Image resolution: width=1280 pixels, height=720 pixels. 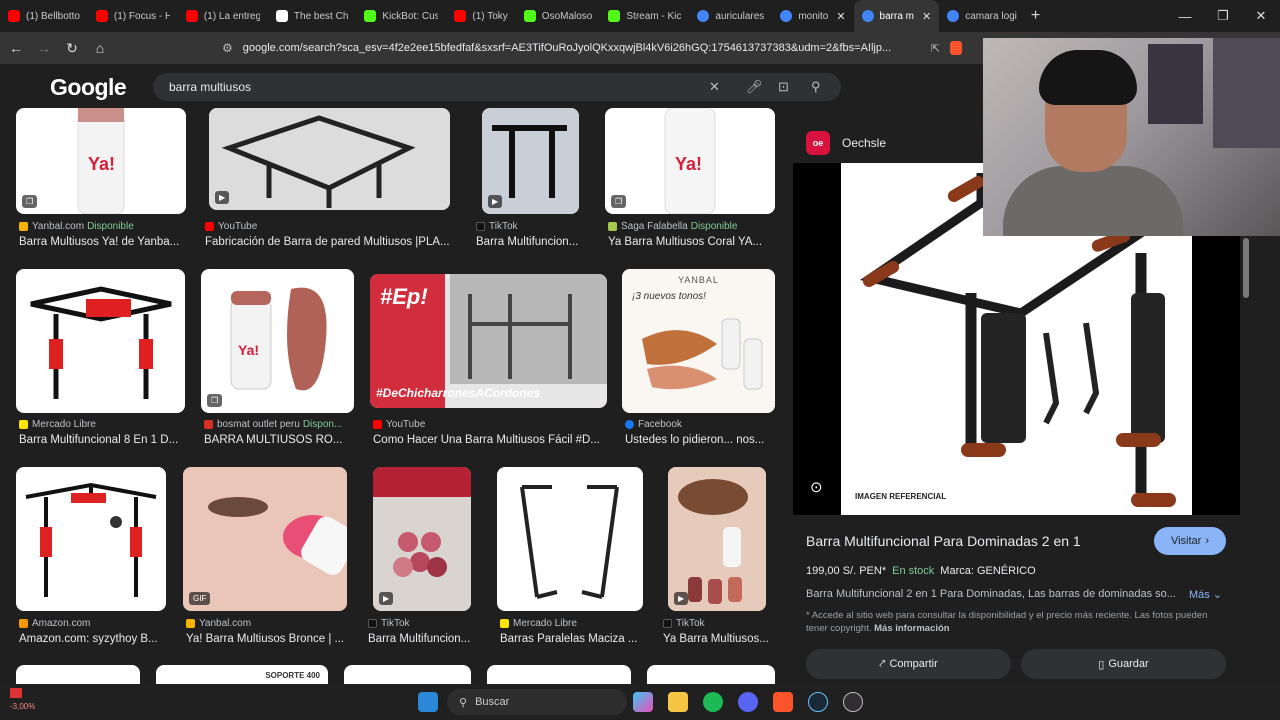 I want to click on panel-site-header: oe Oechsle, so click(x=846, y=143).